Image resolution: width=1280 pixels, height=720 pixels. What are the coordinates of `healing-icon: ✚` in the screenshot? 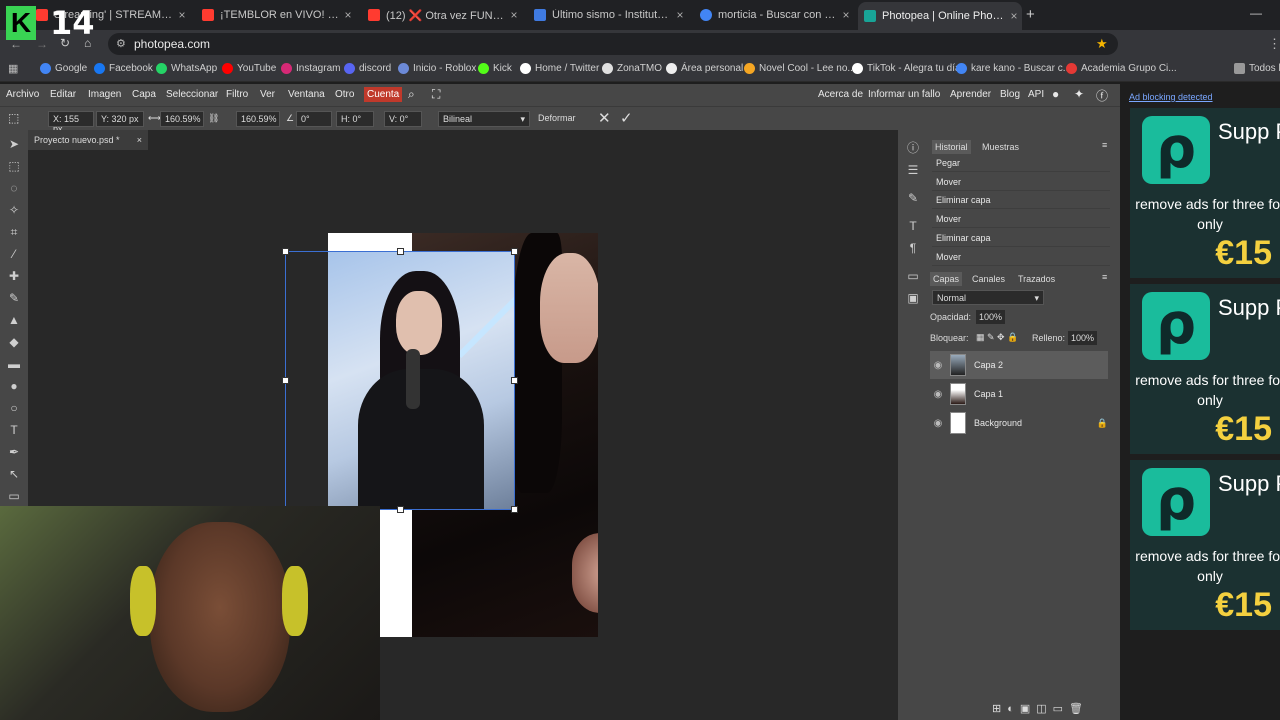 It's located at (14, 276).